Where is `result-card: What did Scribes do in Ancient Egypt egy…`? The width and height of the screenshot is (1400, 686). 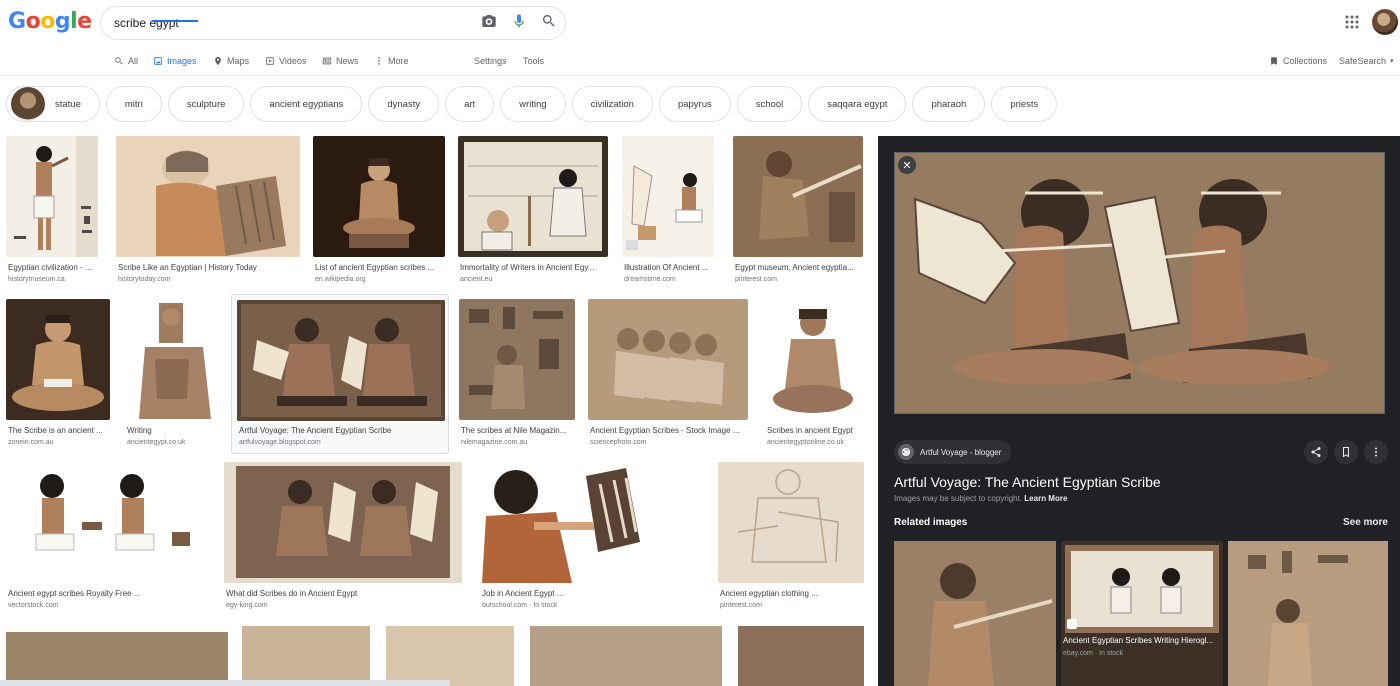
result-card: What did Scribes do in Ancient Egypt egy… is located at coordinates (344, 539).